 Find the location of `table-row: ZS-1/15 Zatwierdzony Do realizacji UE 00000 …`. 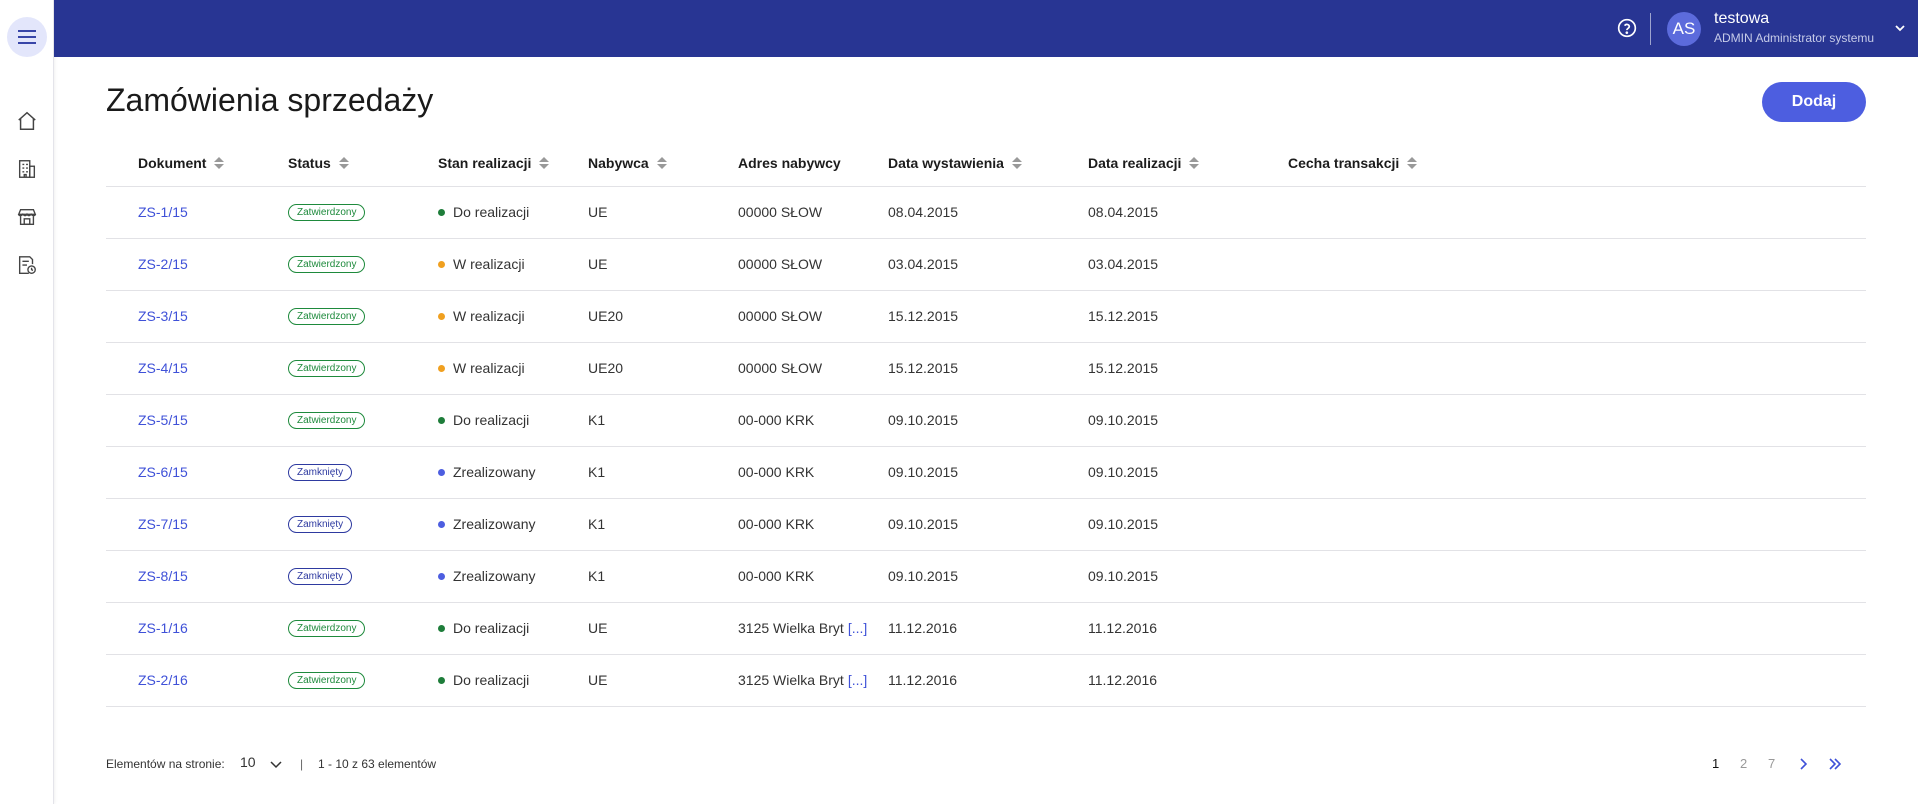

table-row: ZS-1/15 Zatwierdzony Do realizacji UE 00000 … is located at coordinates (986, 213).